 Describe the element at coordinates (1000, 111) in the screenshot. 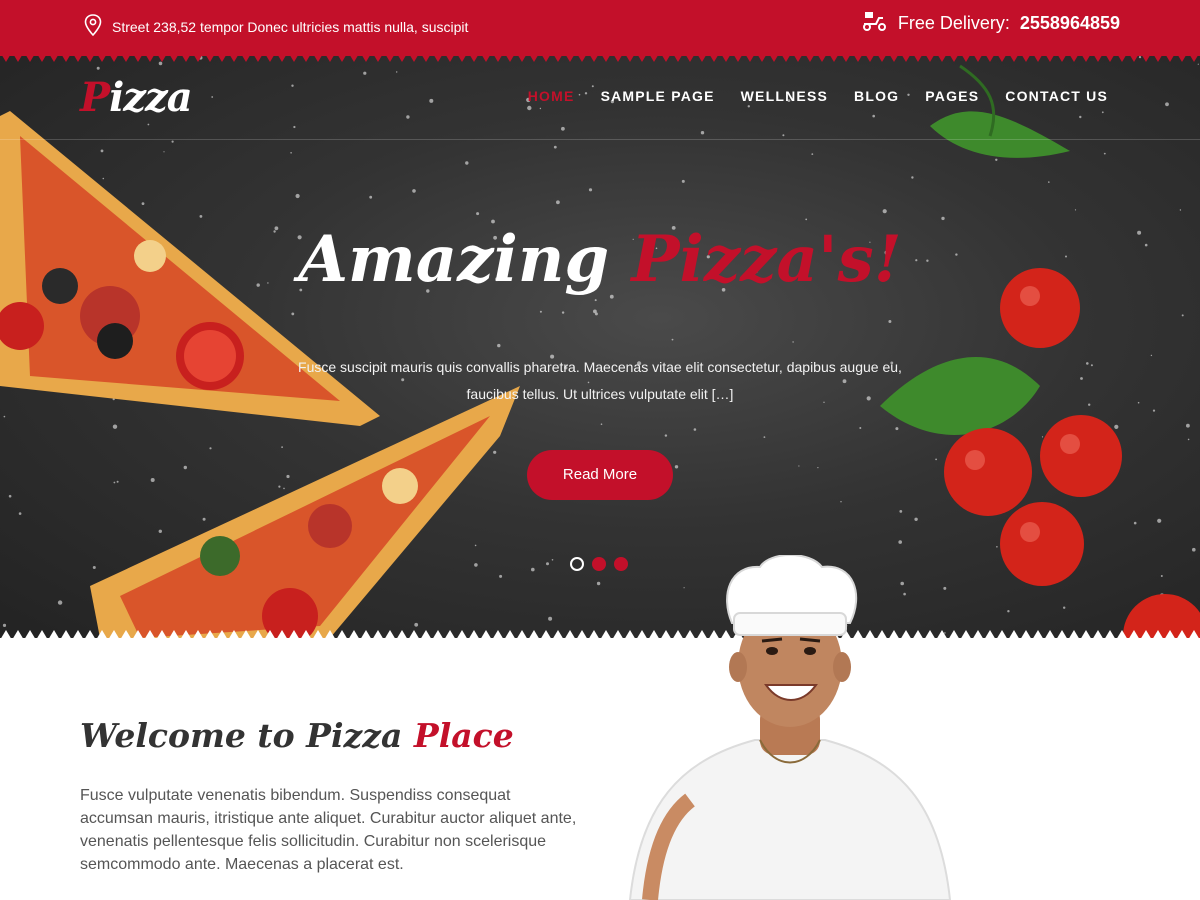

I see `basil-leaf-image` at that location.